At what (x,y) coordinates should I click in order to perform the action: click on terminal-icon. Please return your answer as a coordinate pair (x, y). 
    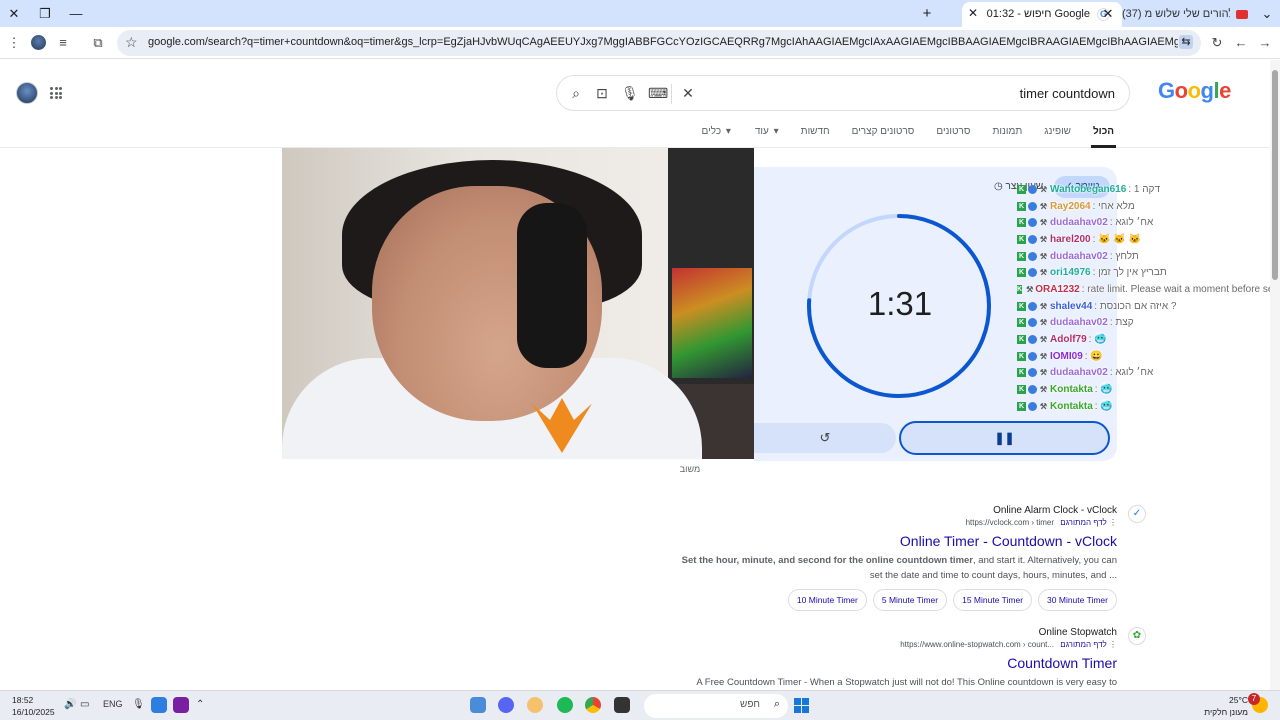
    Looking at the image, I should click on (622, 705).